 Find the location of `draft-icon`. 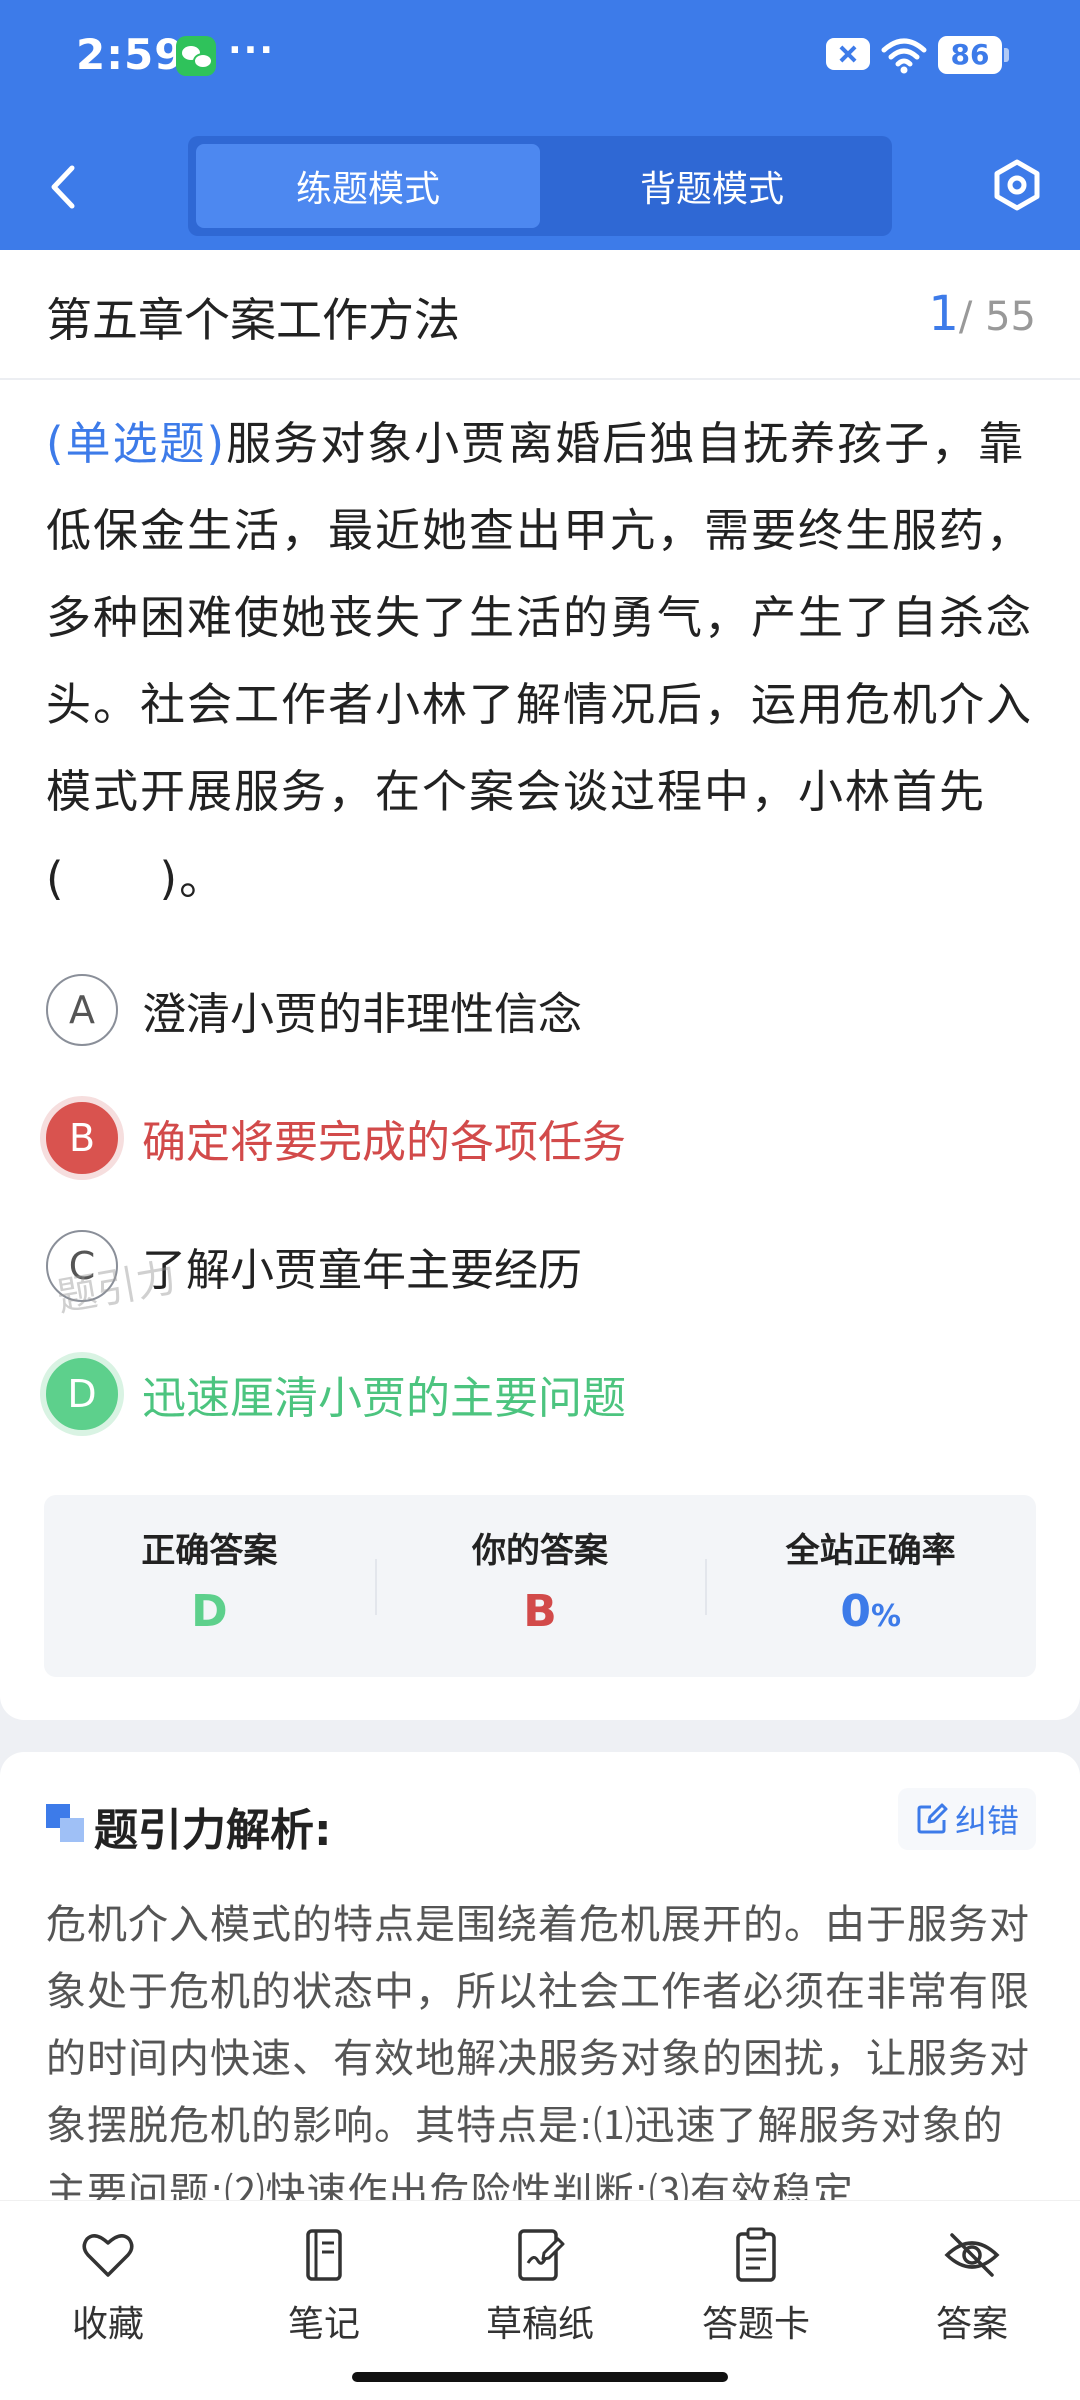

draft-icon is located at coordinates (541, 2255).